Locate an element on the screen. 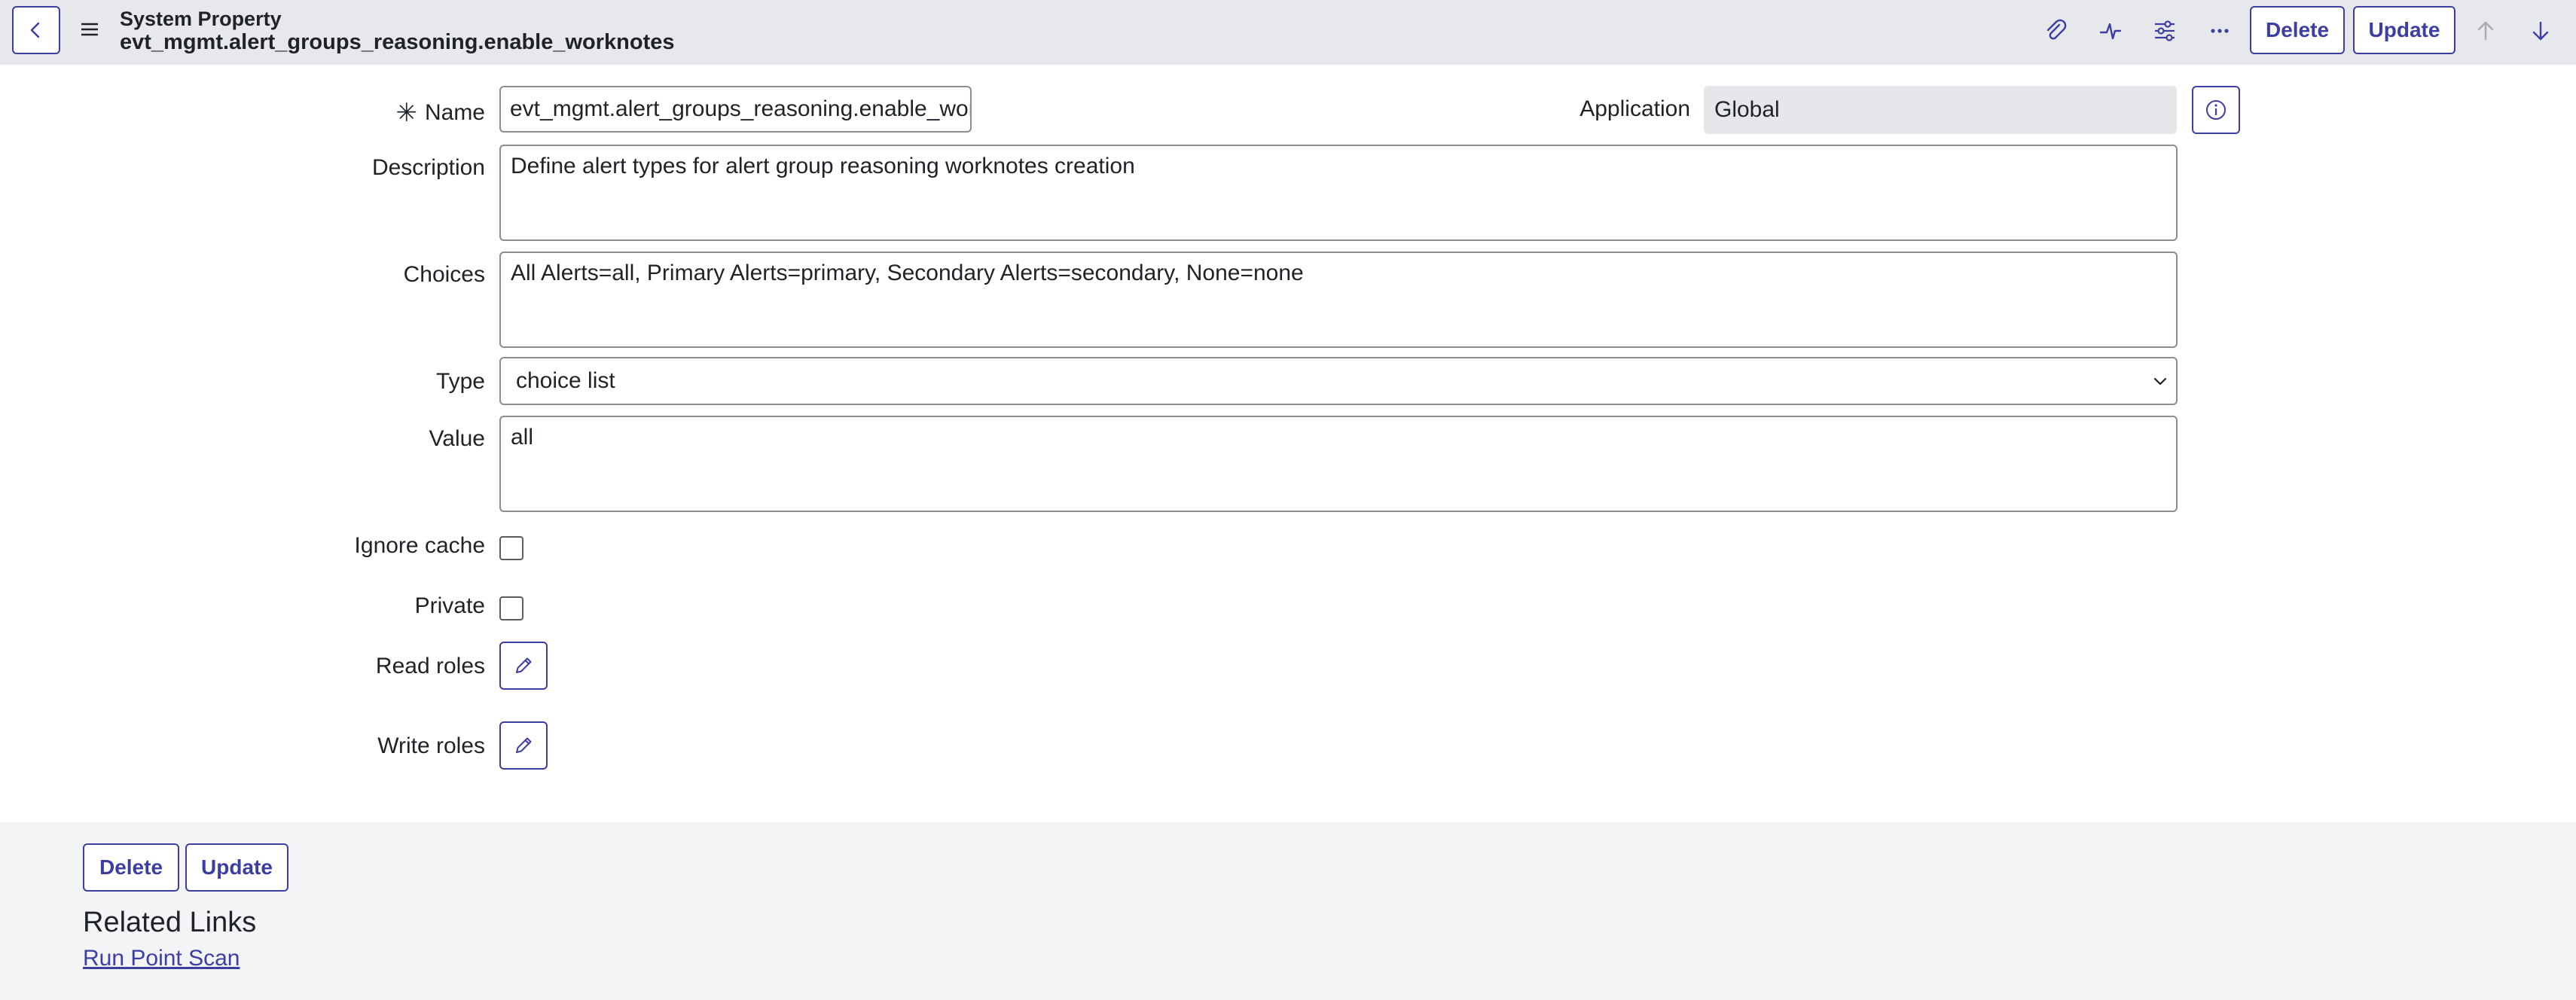 This screenshot has width=2576, height=1000. read-roles-edit-button is located at coordinates (523, 666).